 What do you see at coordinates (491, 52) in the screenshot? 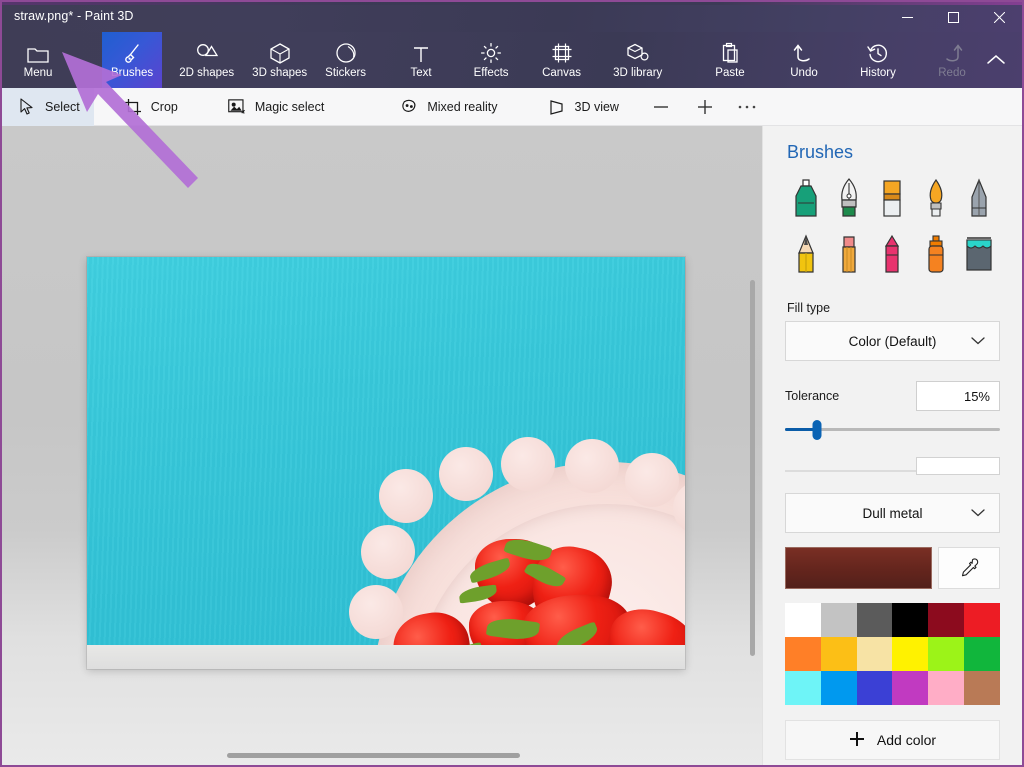
I see `sun-effects-icon` at bounding box center [491, 52].